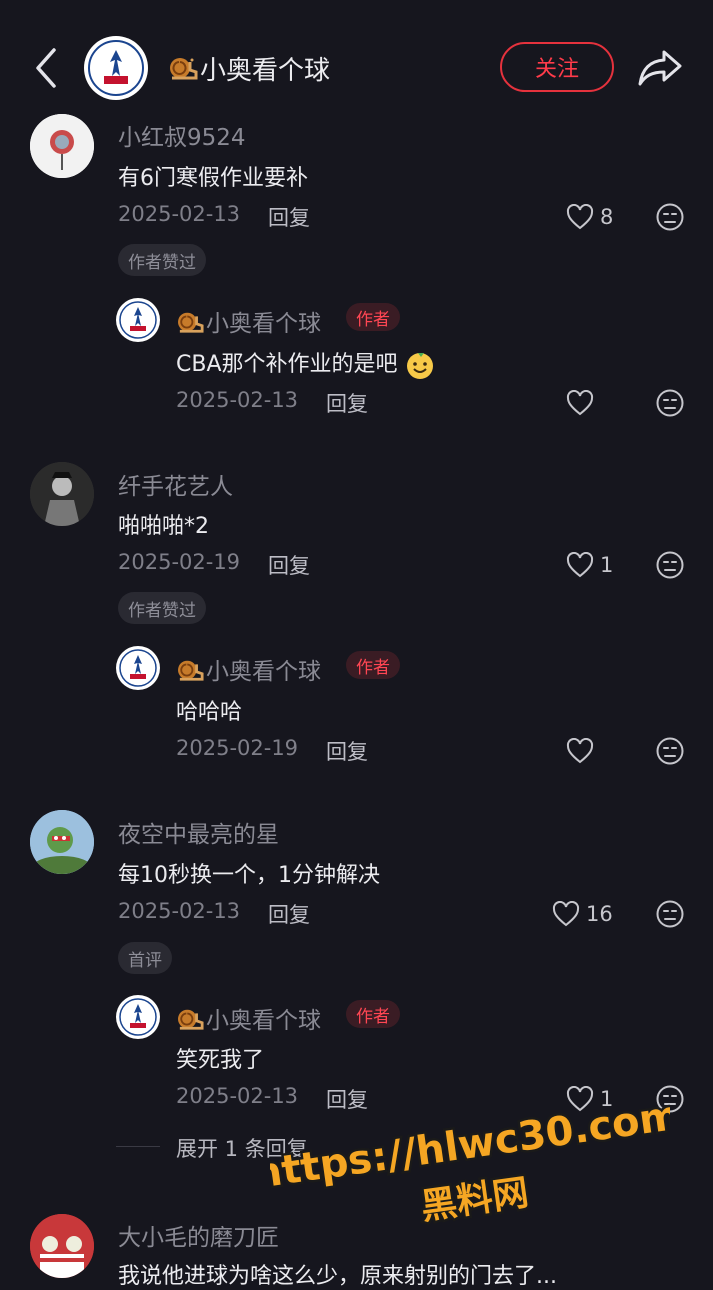 The width and height of the screenshot is (713, 1290). Describe the element at coordinates (242, 1148) in the screenshot. I see `expand-replies-button: 展开 1 条回复` at that location.